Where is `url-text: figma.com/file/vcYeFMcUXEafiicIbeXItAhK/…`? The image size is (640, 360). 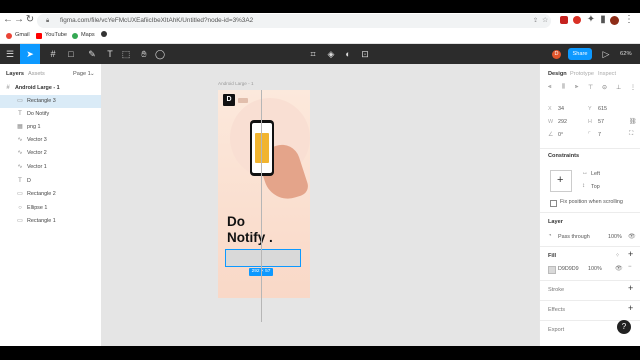
url-text: figma.com/file/vcYeFMcUXEafiicIbeXItAhK/… is located at coordinates (157, 20).